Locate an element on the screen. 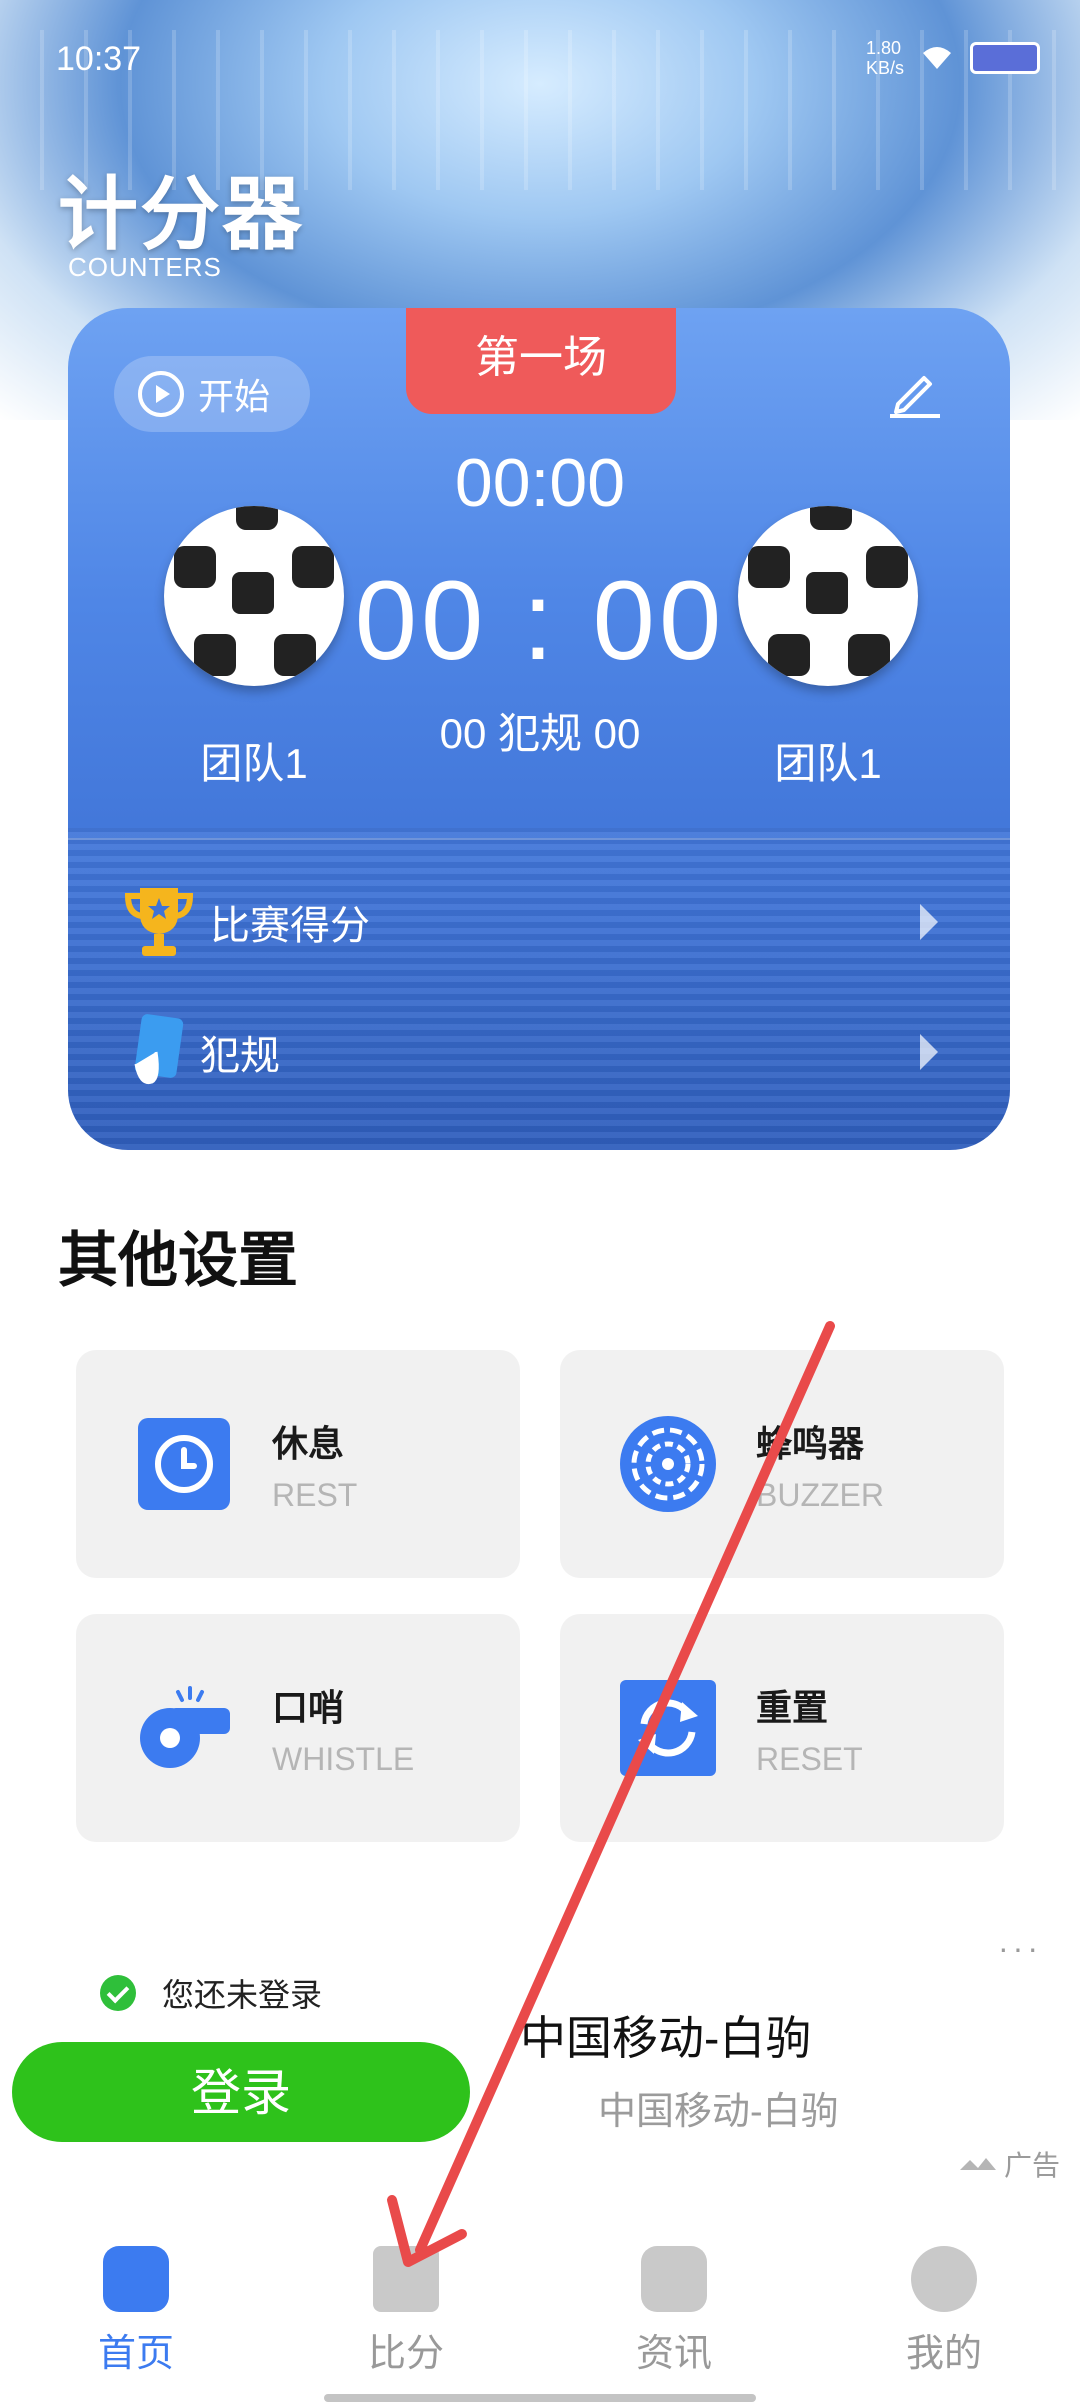 Image resolution: width=1080 pixels, height=2408 pixels. edit-icon is located at coordinates (914, 390).